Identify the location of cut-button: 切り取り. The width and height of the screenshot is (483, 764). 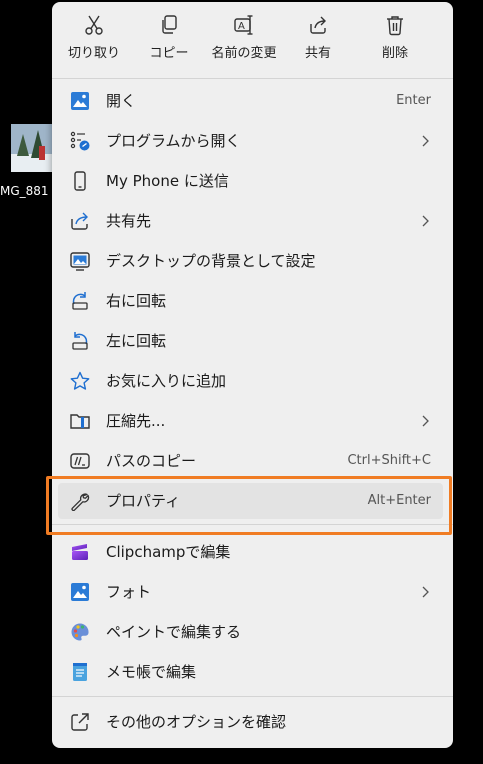
(94, 43).